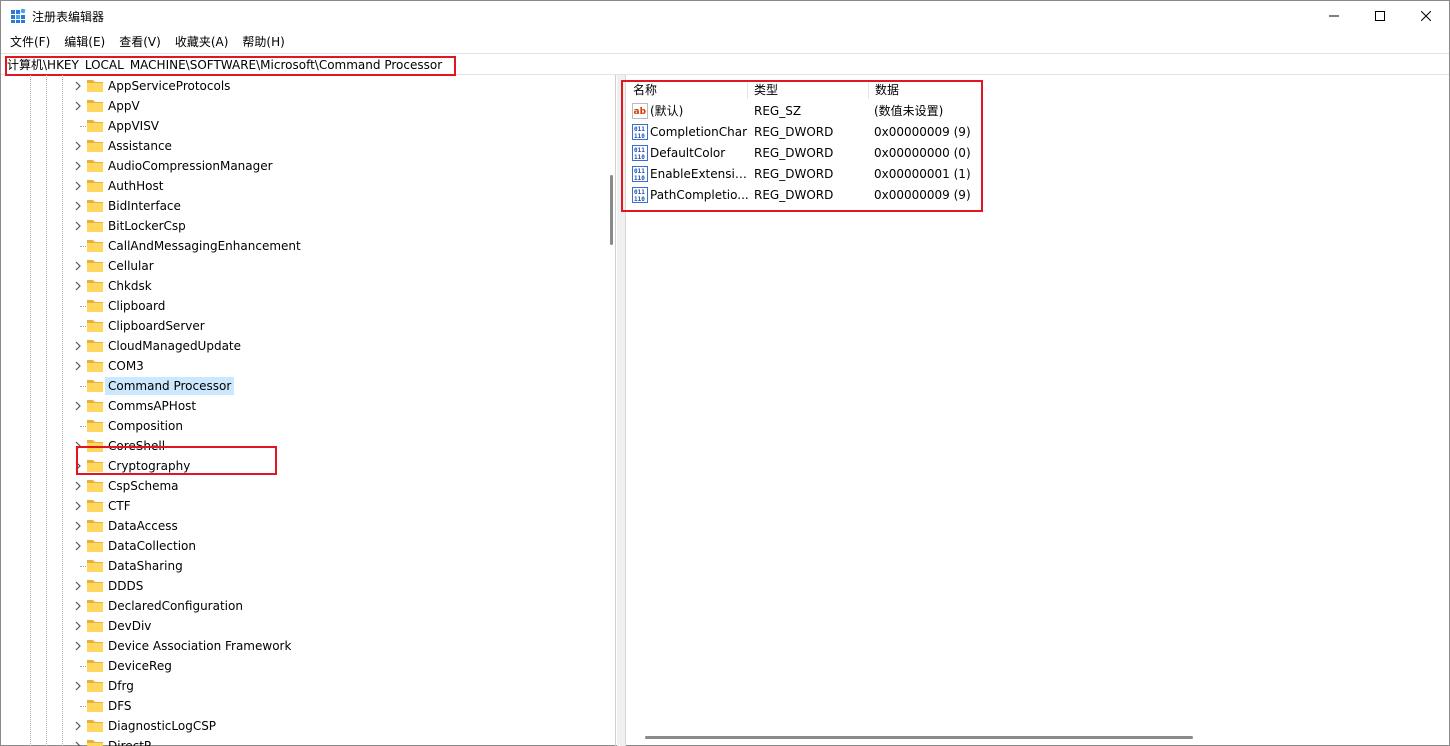 The width and height of the screenshot is (1450, 746). I want to click on tree-item: DDDS, so click(301, 586).